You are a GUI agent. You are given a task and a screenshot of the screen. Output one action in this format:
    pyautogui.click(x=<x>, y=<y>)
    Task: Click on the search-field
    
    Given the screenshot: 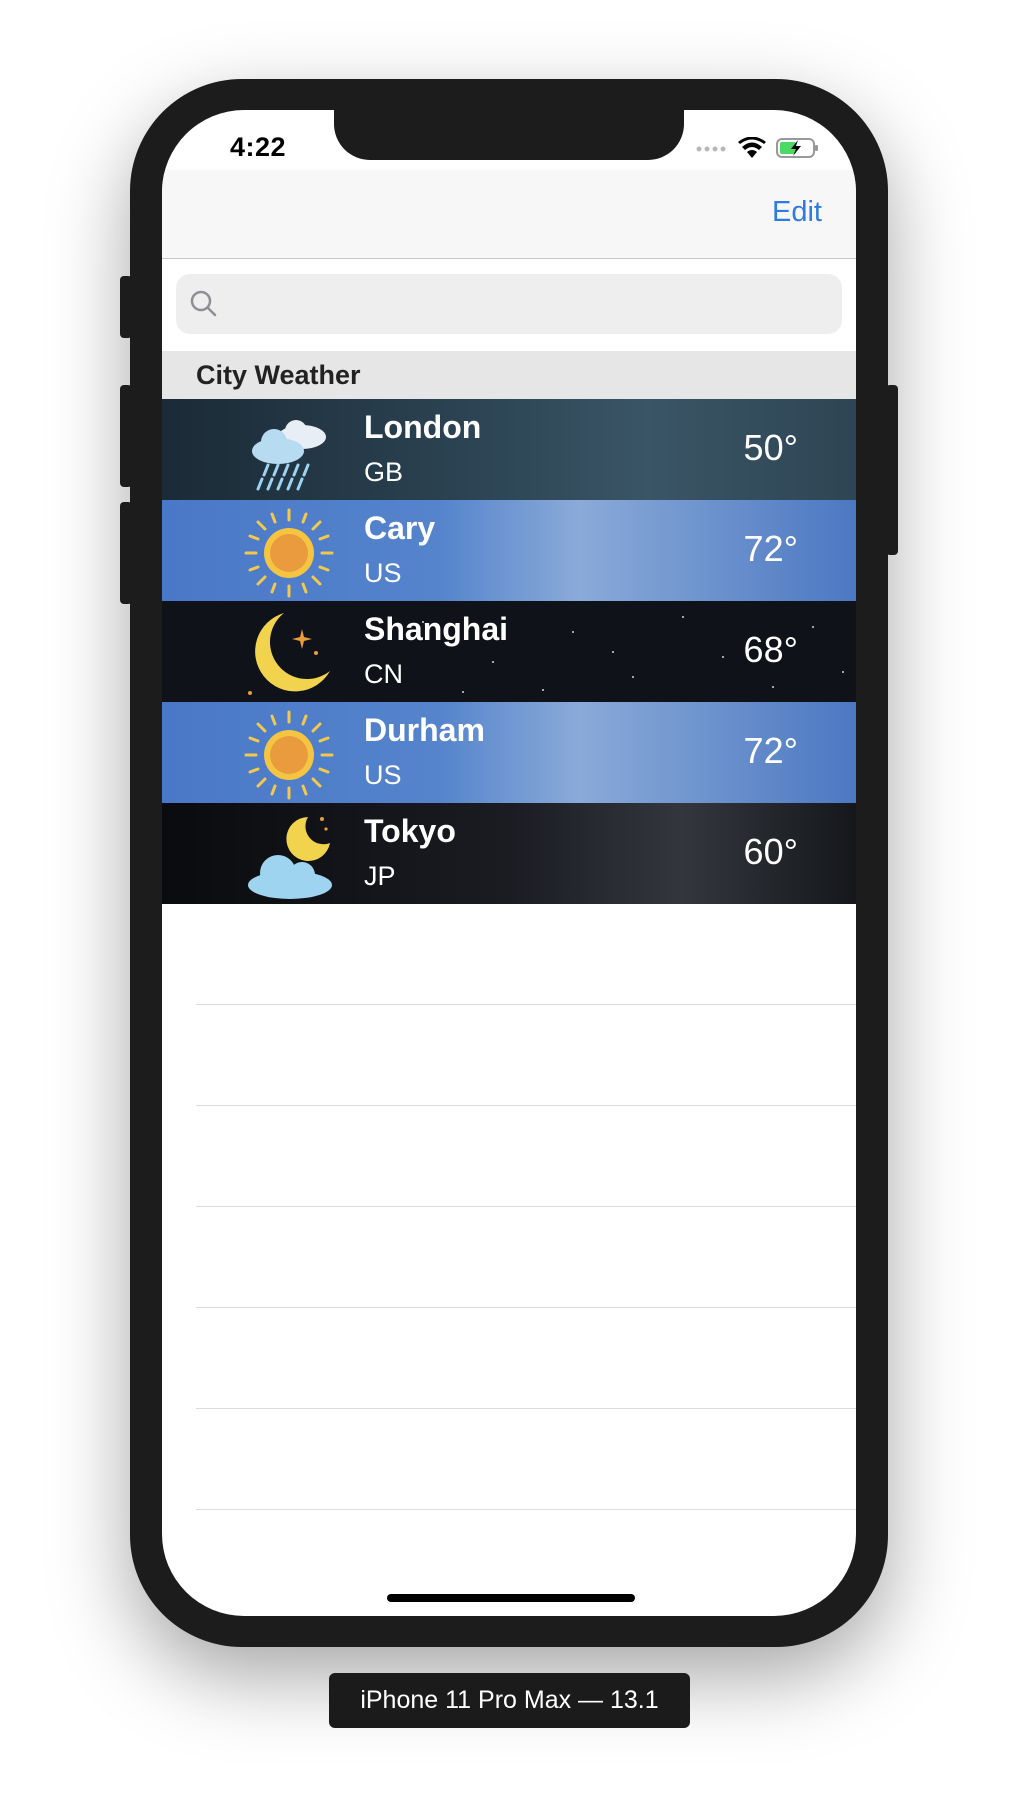 What is the action you would take?
    pyautogui.click(x=509, y=304)
    